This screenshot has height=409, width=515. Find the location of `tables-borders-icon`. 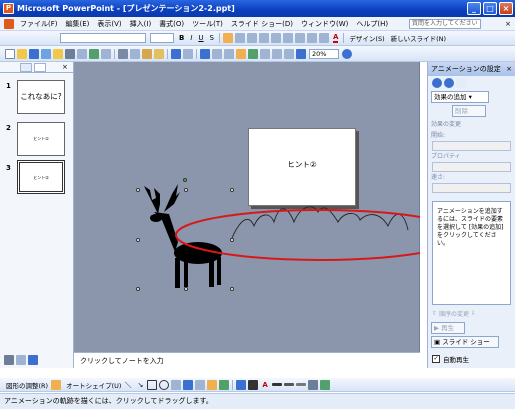

tables-borders-icon is located at coordinates (229, 53).